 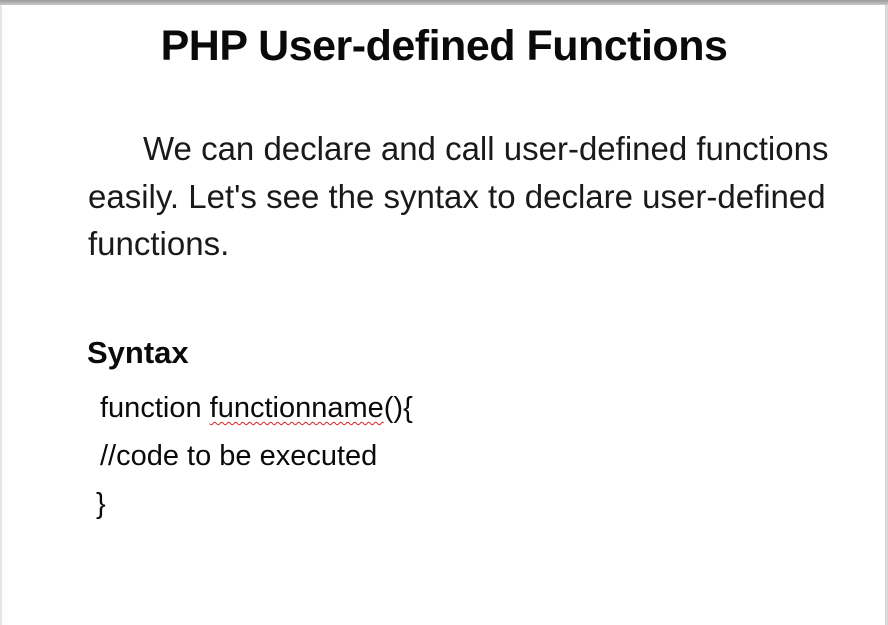 I want to click on code-parens-brace: (){, so click(x=398, y=408).